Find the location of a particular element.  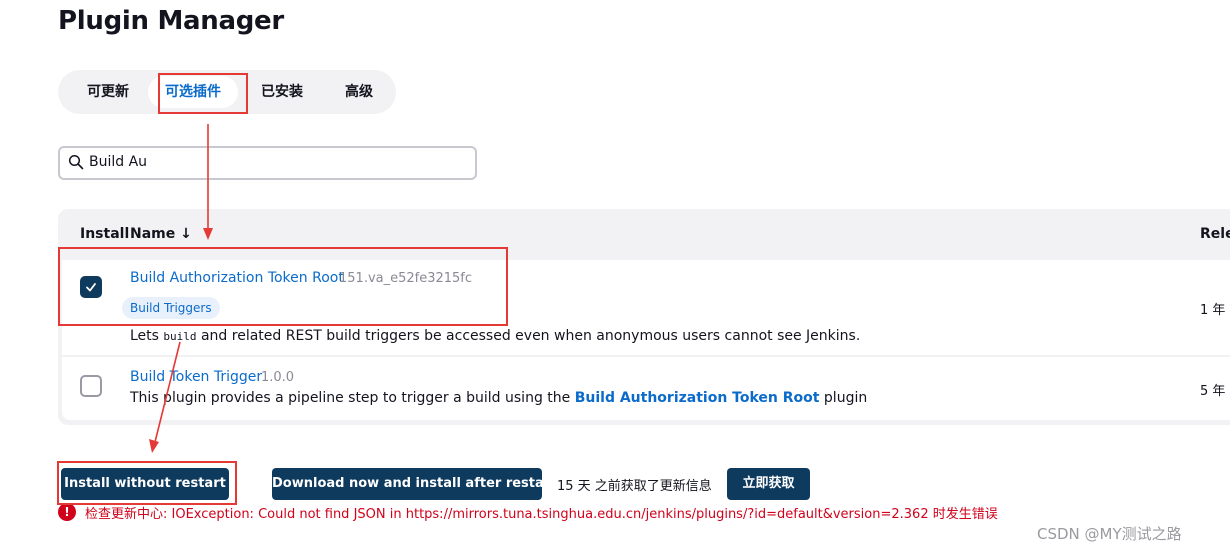

released-ago: 5 年 is located at coordinates (1213, 391).